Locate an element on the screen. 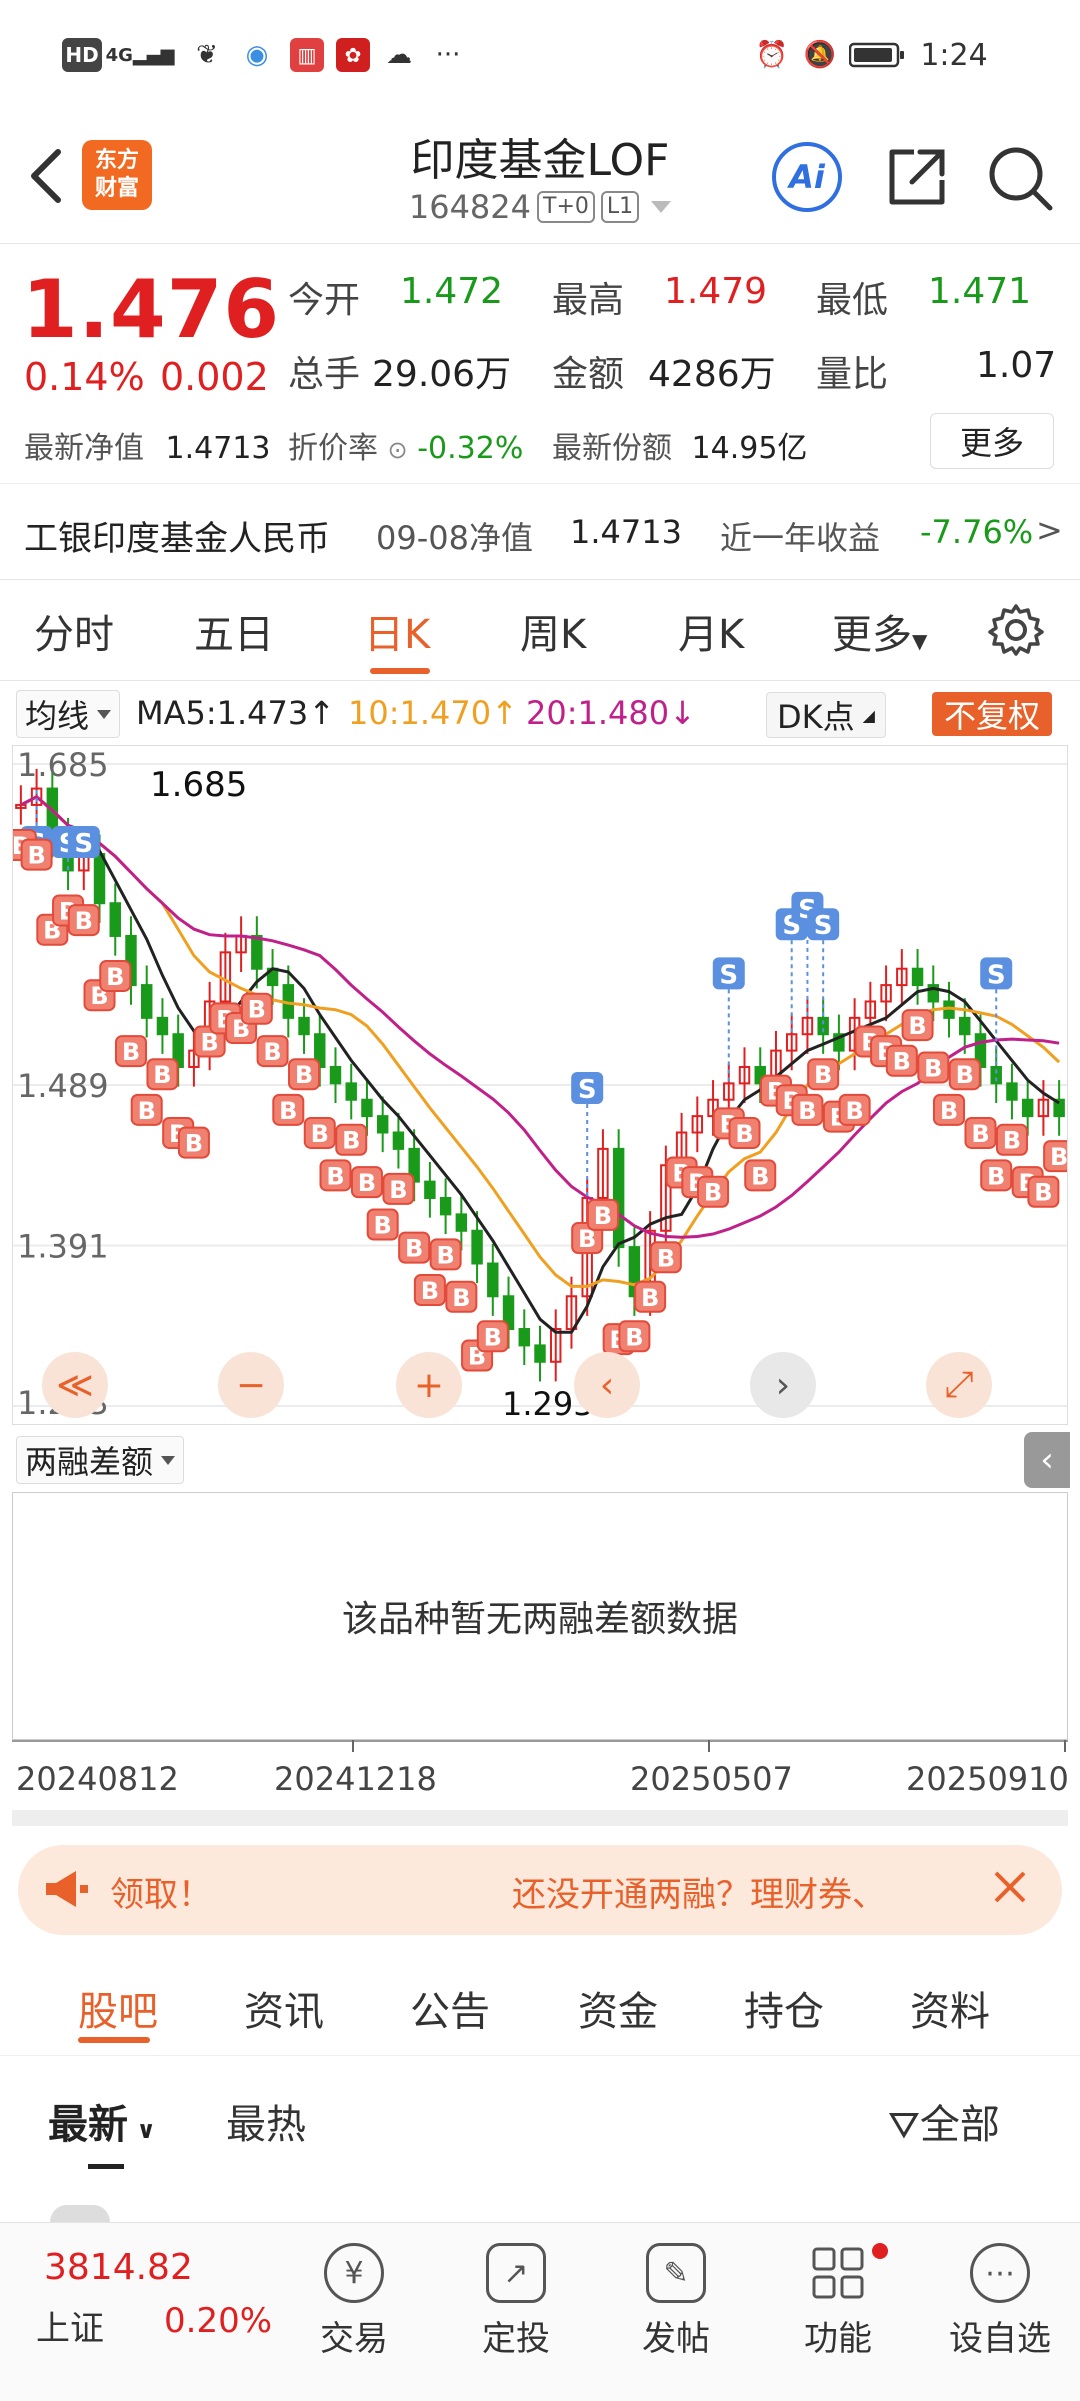 This screenshot has height=2401, width=1080. add-watchlist-button: ⋯ 设自选 is located at coordinates (1000, 2301).